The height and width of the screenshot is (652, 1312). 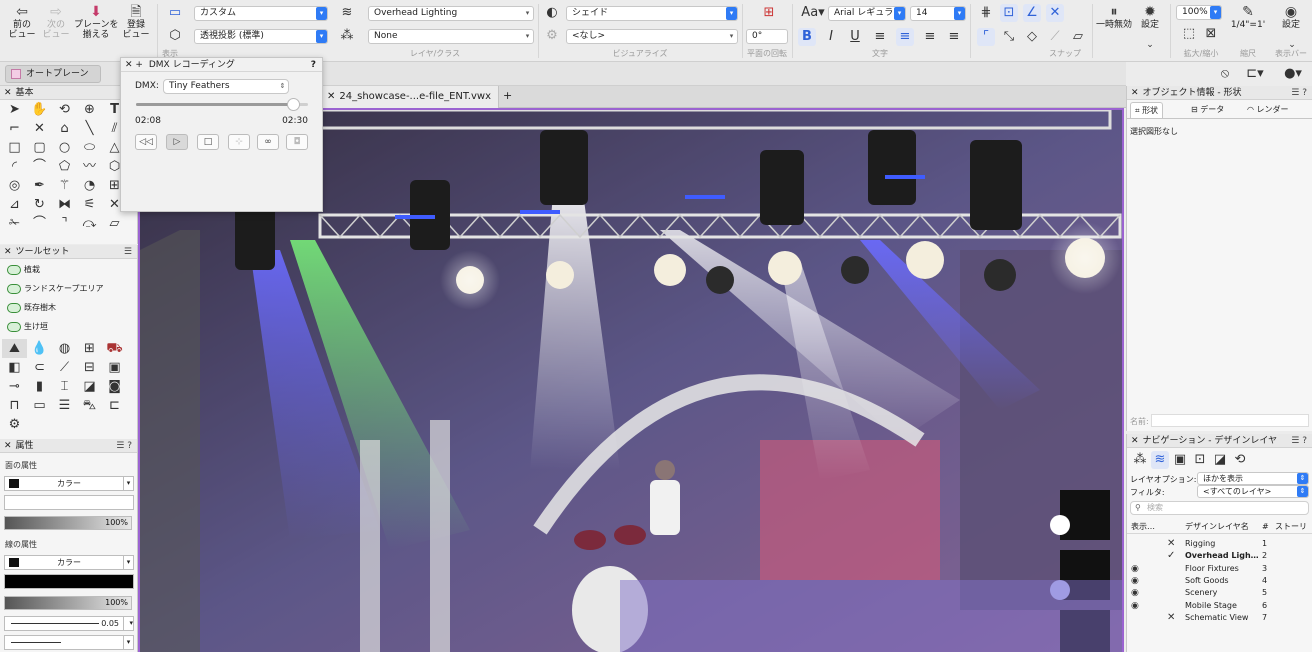 What do you see at coordinates (64, 348) in the screenshot?
I see `globe-icon: ◍` at bounding box center [64, 348].